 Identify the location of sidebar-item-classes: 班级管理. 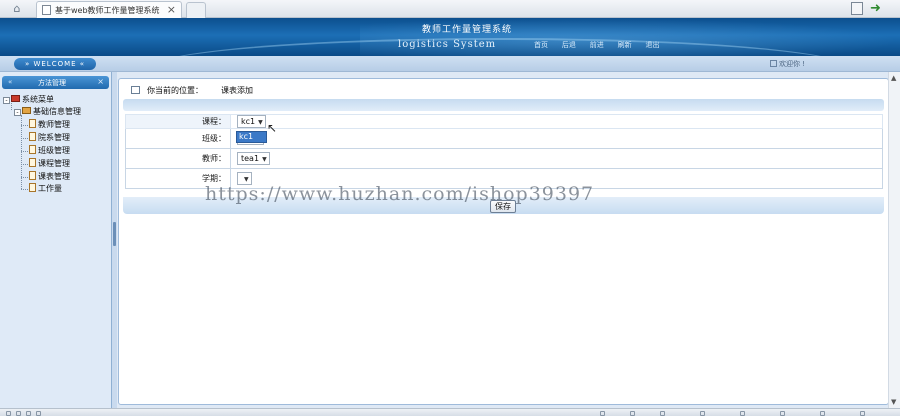
(49, 151).